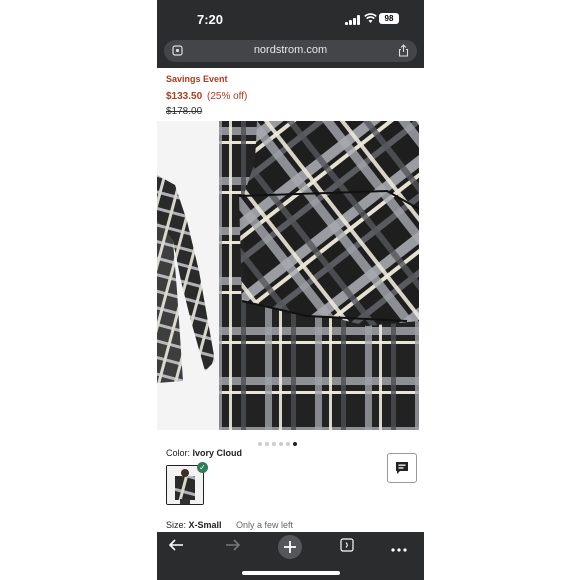 The width and height of the screenshot is (580, 580). I want to click on size-label: Size:, so click(176, 525).